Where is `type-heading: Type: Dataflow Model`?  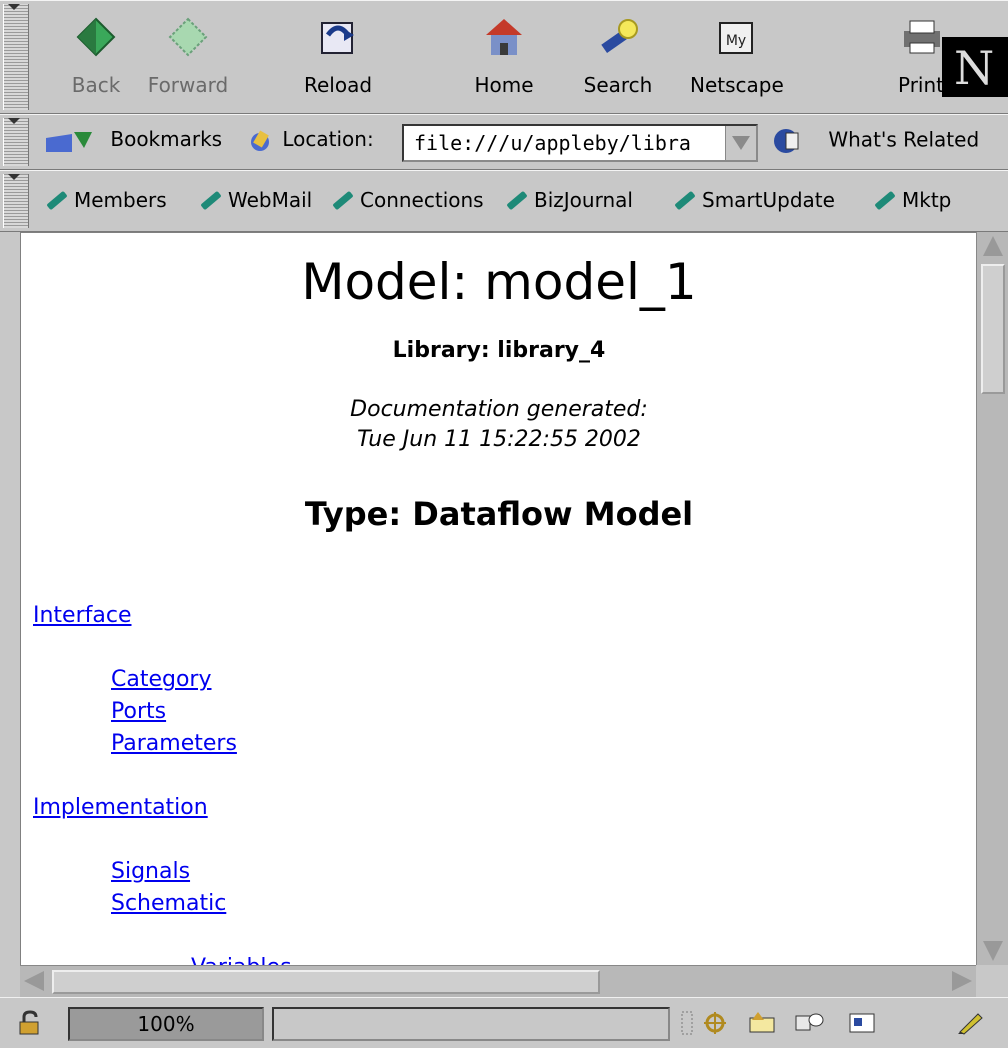 type-heading: Type: Dataflow Model is located at coordinates (499, 514).